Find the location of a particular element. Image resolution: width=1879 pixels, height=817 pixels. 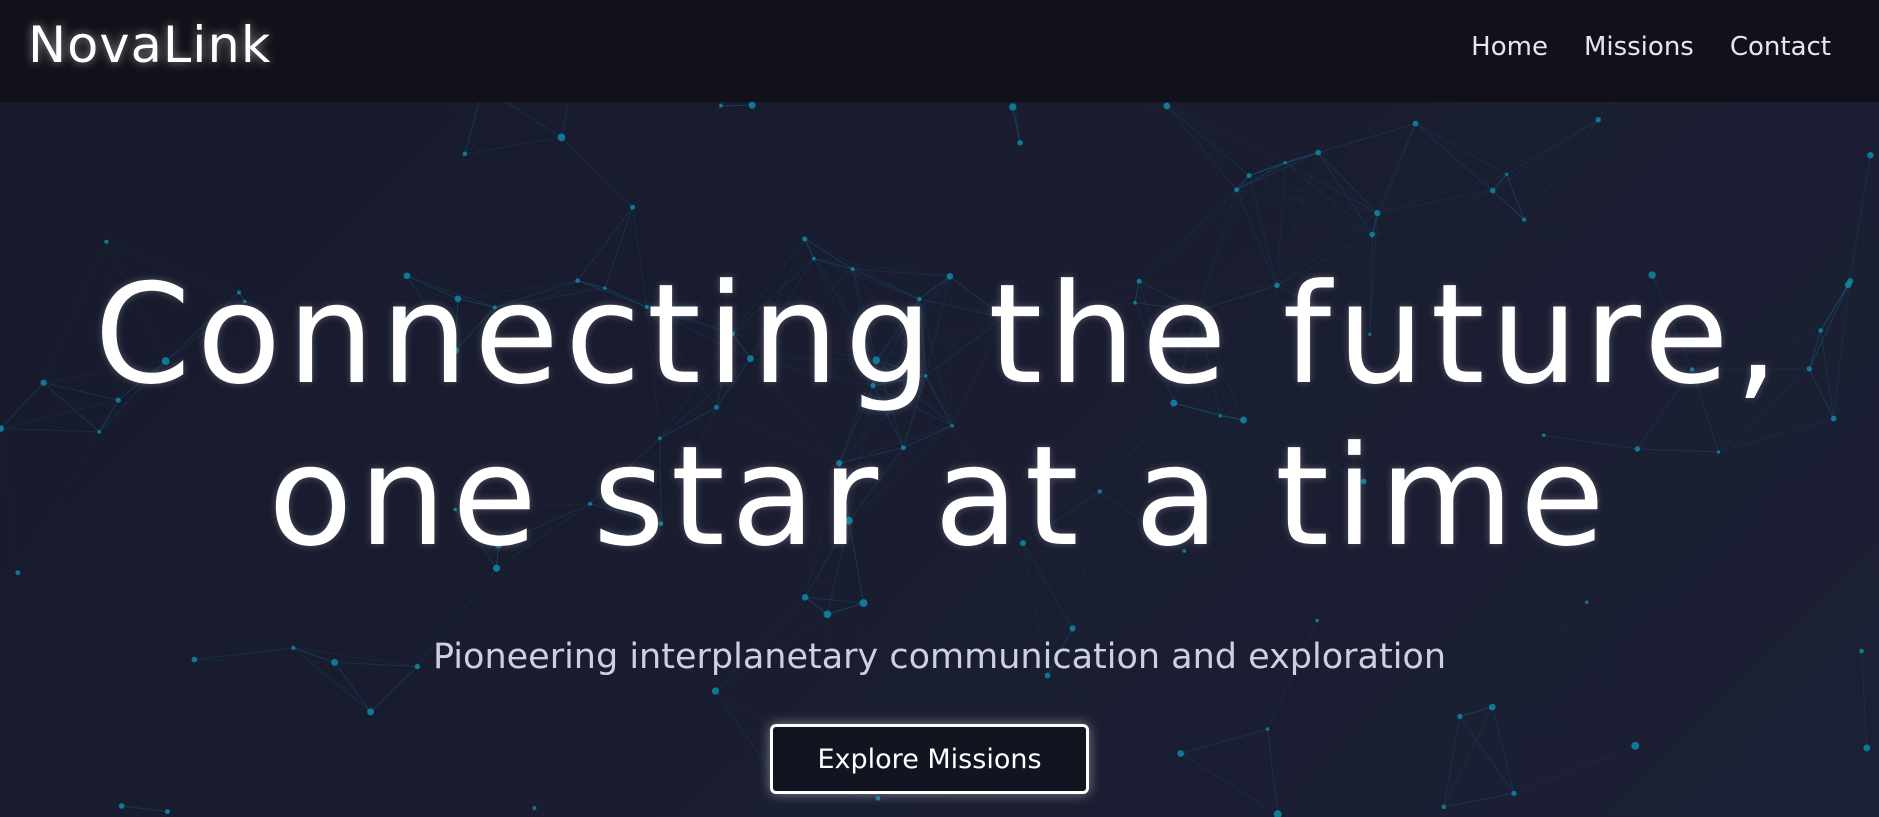

nav-link-home: Home is located at coordinates (1509, 47).